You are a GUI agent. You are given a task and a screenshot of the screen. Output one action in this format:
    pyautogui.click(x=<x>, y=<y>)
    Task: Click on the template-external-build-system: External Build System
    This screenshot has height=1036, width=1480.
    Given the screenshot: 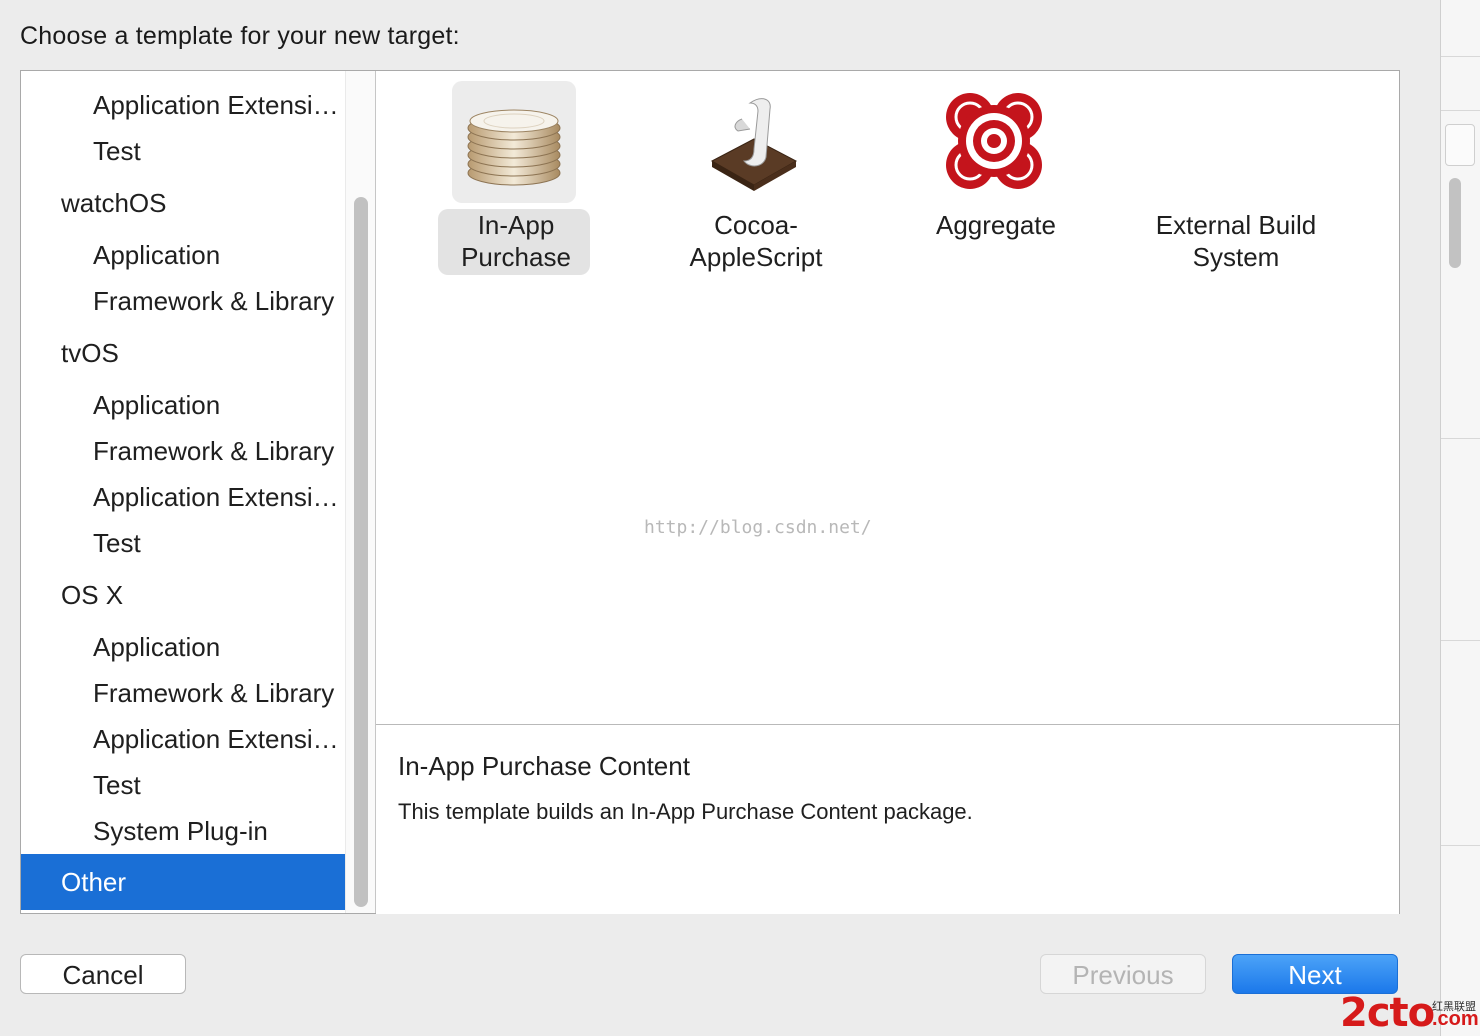 What is the action you would take?
    pyautogui.click(x=1236, y=191)
    